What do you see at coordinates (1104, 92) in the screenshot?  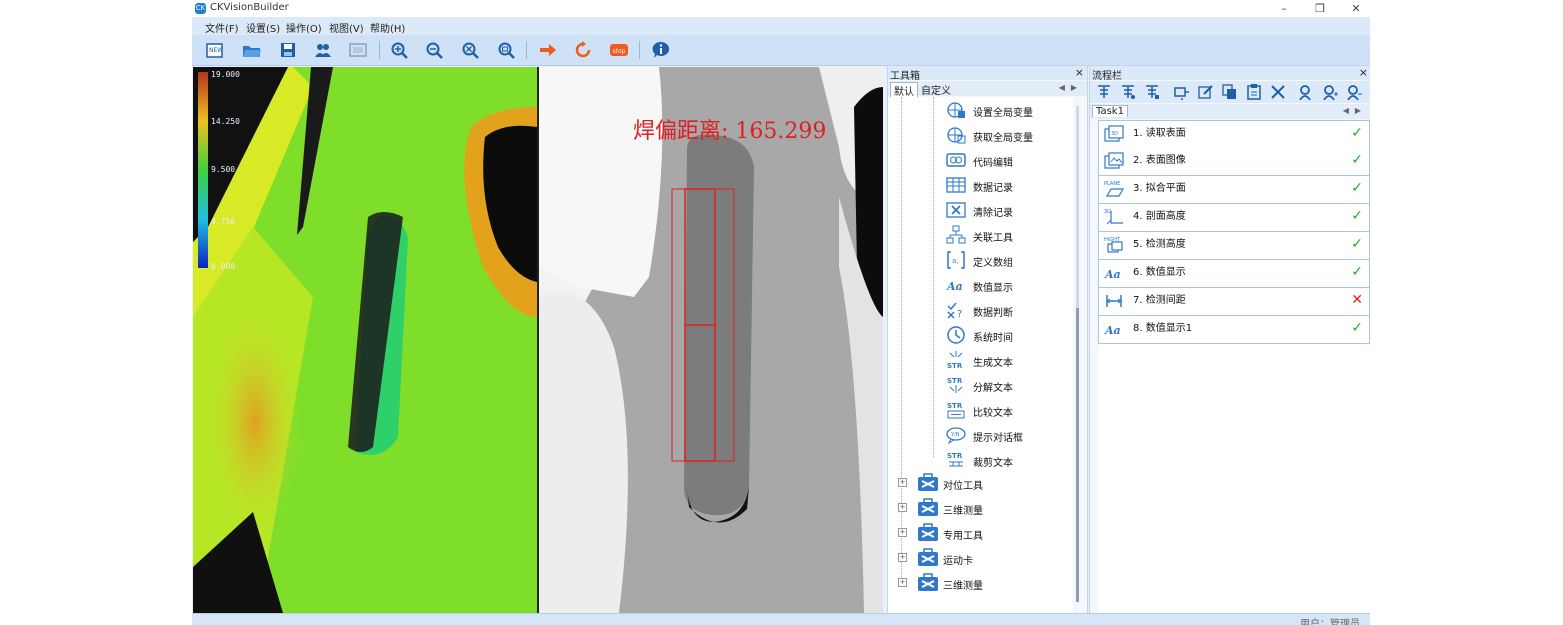 I see `add-step-icon` at bounding box center [1104, 92].